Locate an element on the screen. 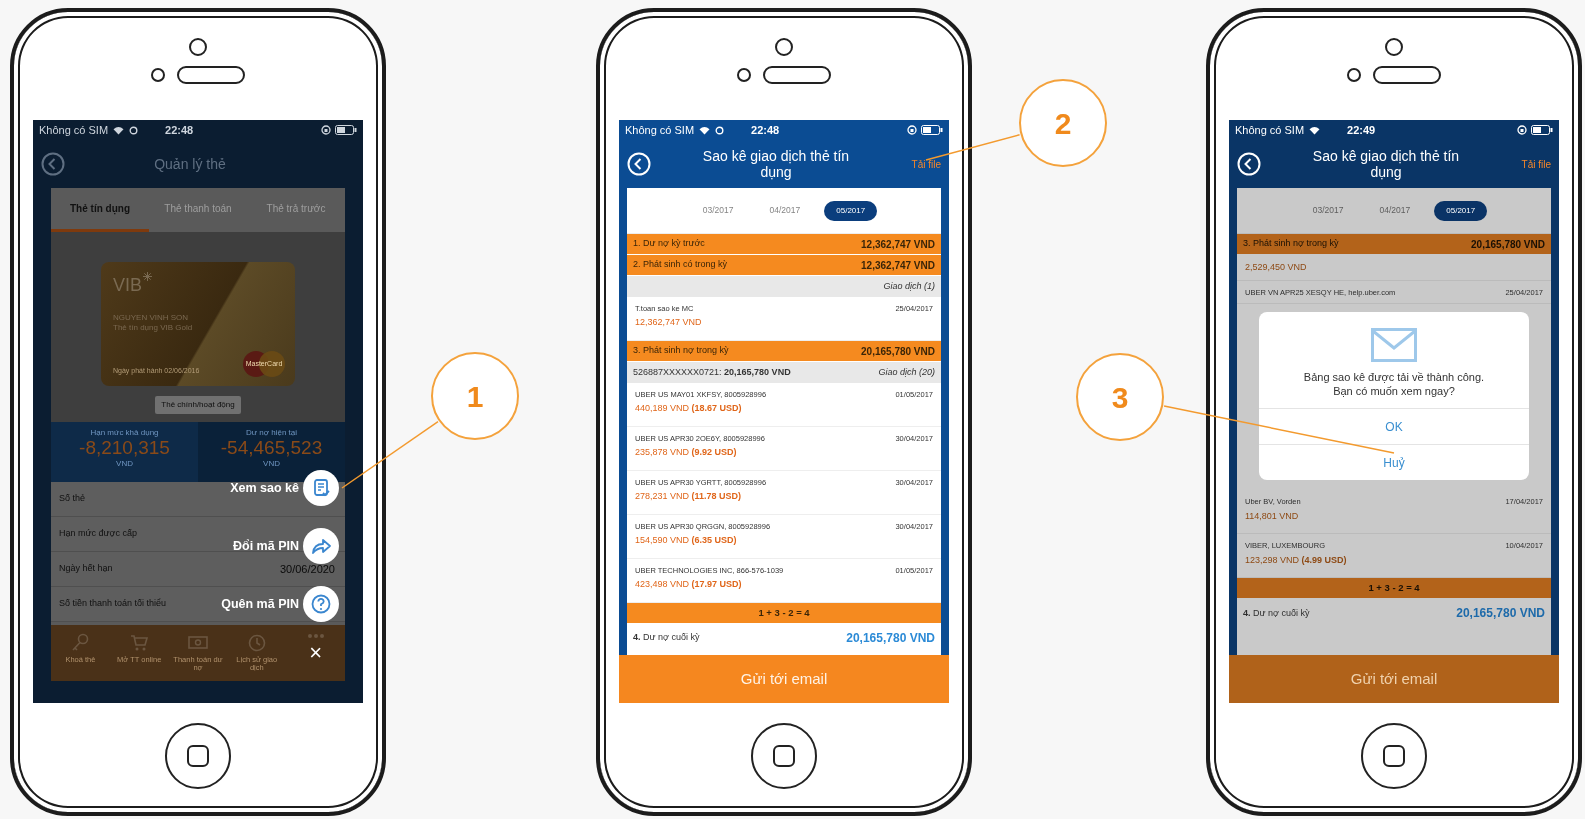 This screenshot has height=819, width=1585. menu-item: Đổi mã PIN is located at coordinates (286, 546).